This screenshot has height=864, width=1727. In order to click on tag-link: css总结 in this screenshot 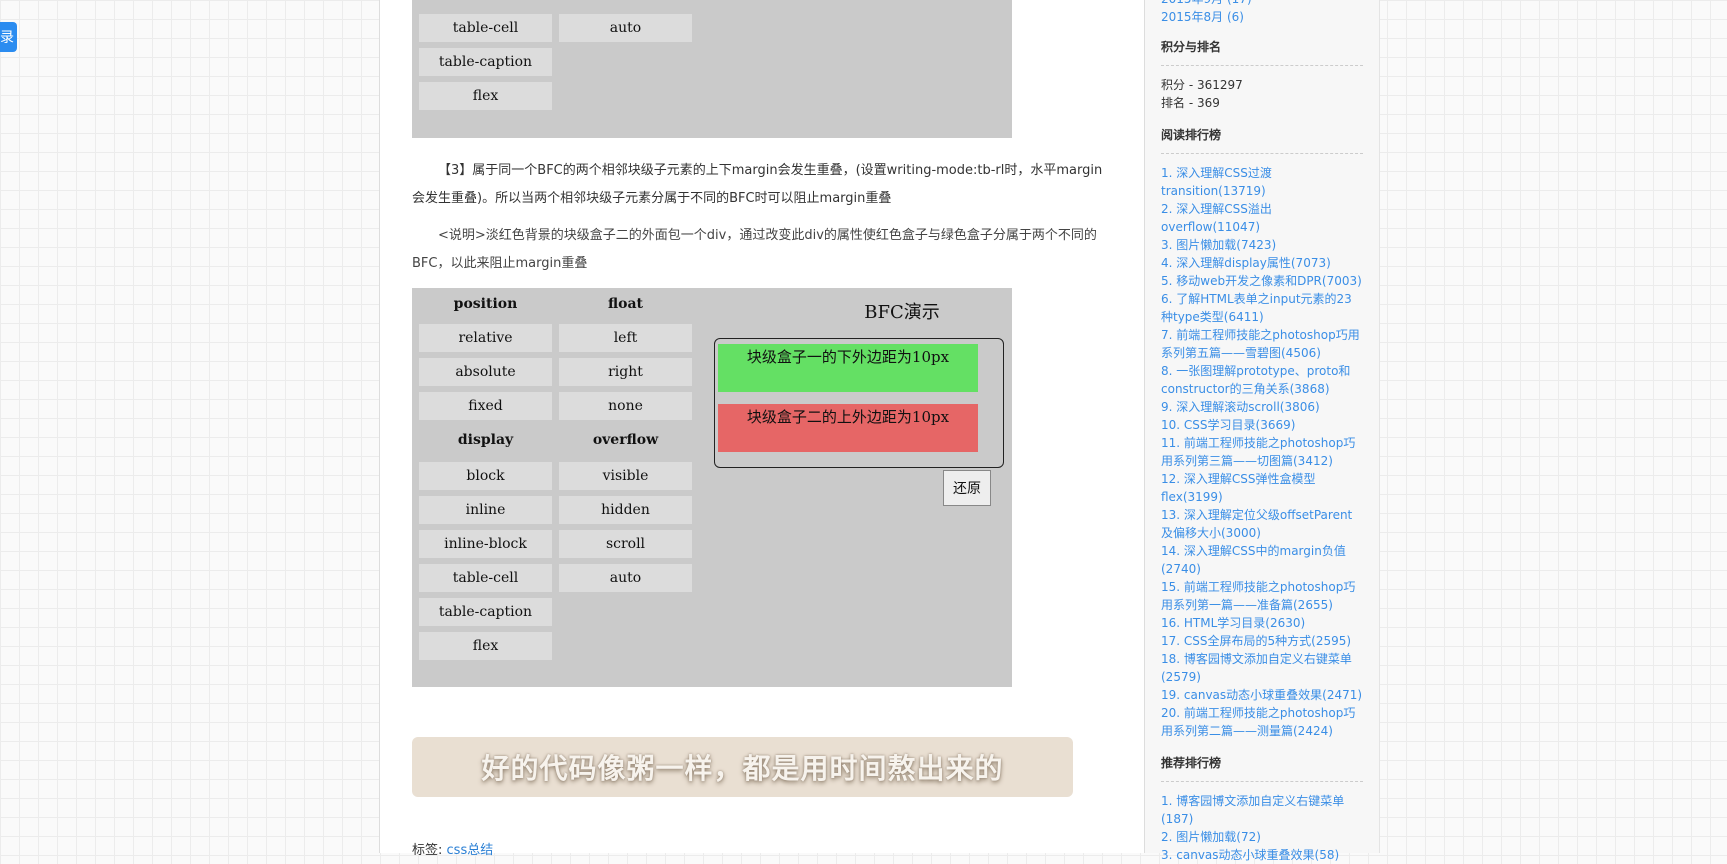, I will do `click(470, 850)`.